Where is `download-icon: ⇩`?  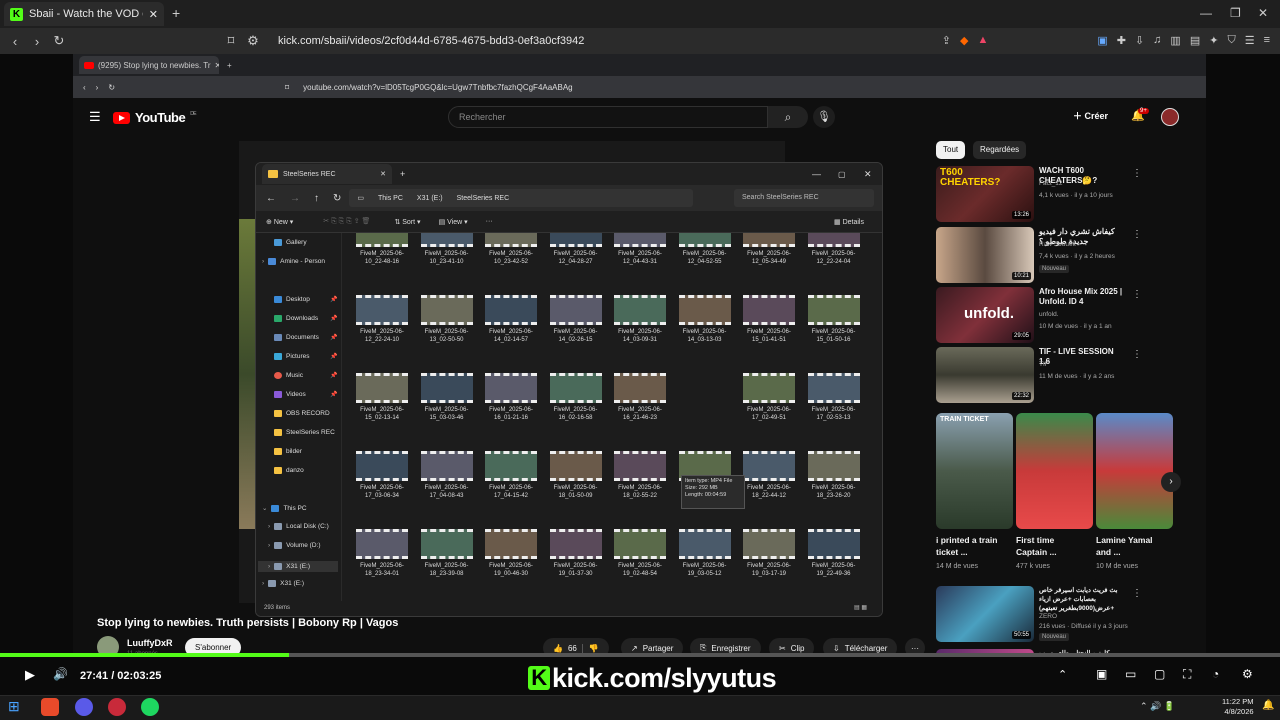
download-icon: ⇩ is located at coordinates (1139, 40).